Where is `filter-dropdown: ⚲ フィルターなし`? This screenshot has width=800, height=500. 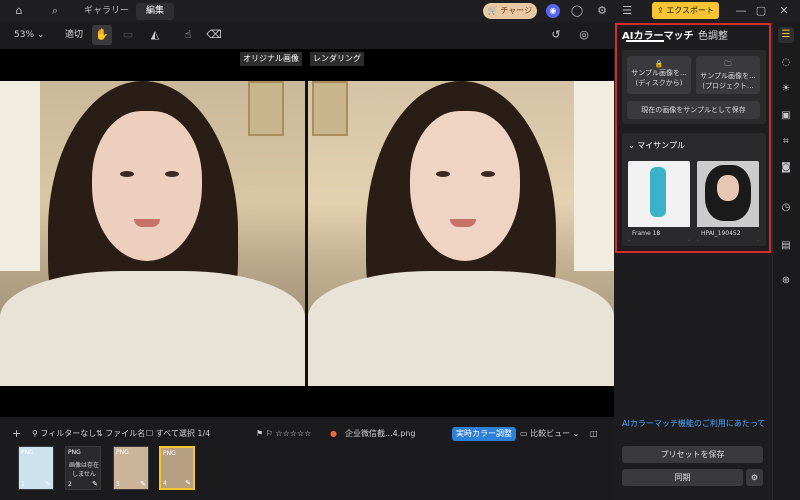 filter-dropdown: ⚲ フィルターなし is located at coordinates (64, 434).